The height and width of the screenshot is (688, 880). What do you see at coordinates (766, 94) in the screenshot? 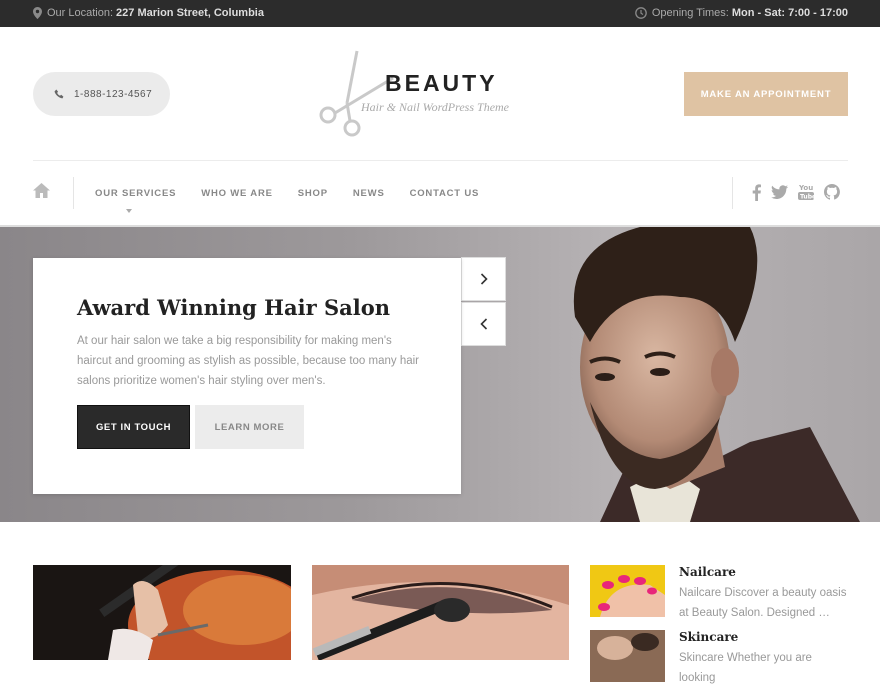
I see `make-appointment-button: MAKE AN APPOINTMENT` at bounding box center [766, 94].